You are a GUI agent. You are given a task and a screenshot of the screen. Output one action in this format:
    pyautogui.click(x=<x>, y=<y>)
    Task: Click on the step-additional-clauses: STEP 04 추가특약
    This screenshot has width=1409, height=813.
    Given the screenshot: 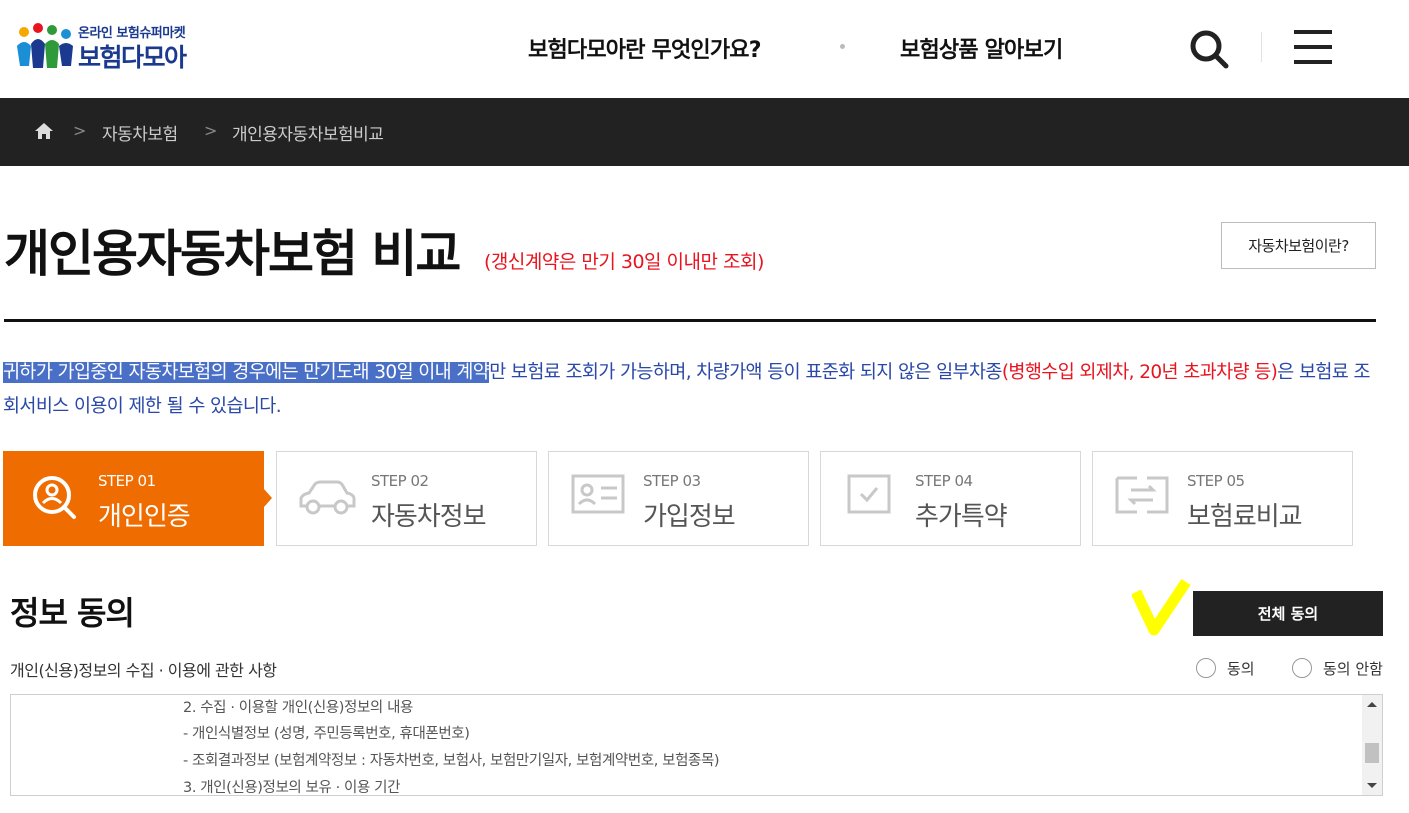 What is the action you would take?
    pyautogui.click(x=950, y=498)
    